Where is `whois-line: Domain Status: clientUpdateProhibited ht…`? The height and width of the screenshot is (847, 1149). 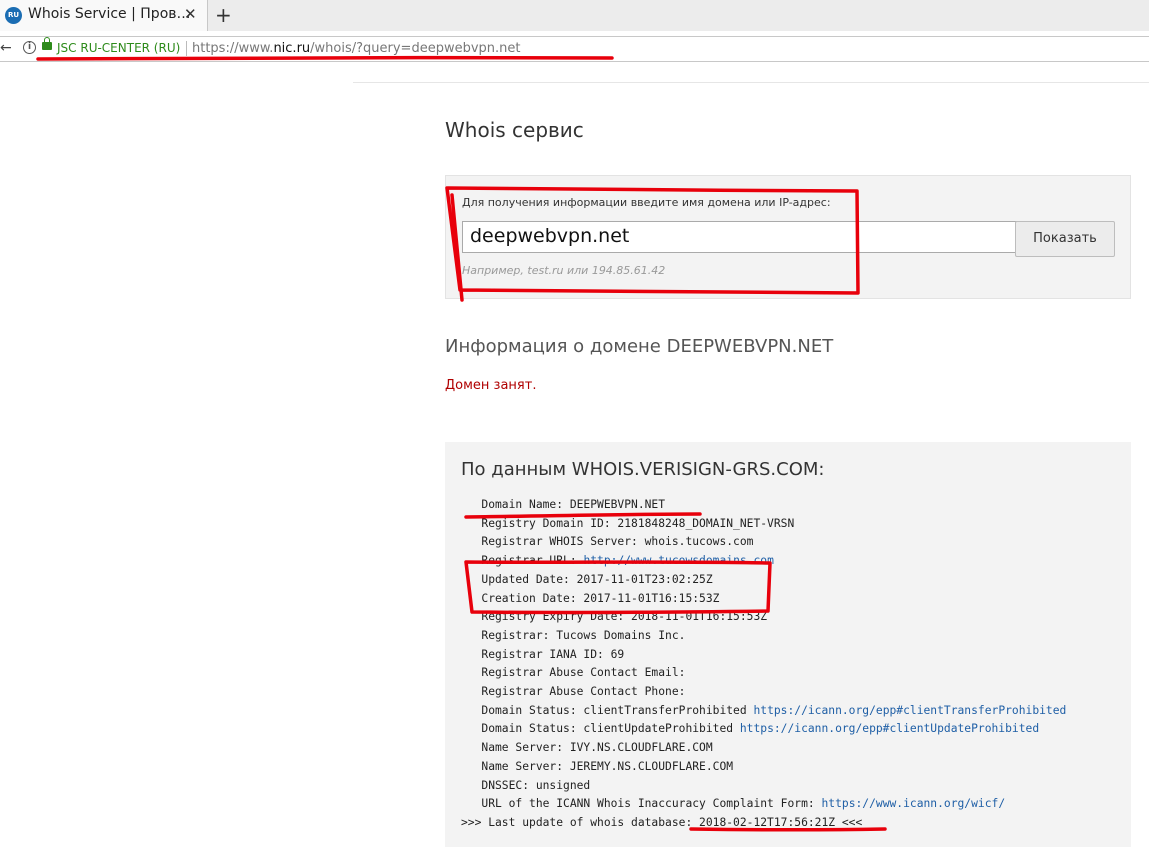
whois-line: Domain Status: clientUpdateProhibited ht… is located at coordinates (763, 729).